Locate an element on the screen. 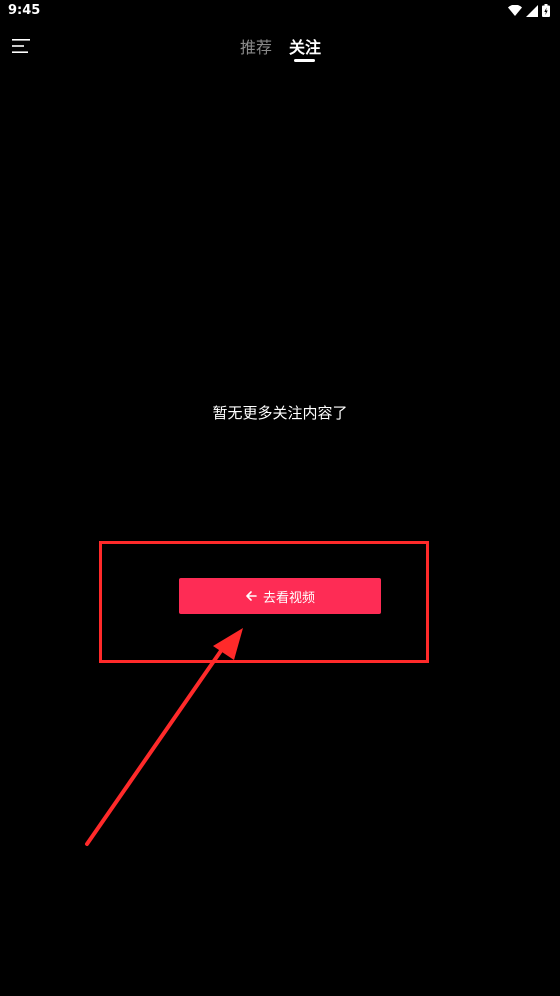 This screenshot has width=560, height=996. wifi-icon is located at coordinates (515, 10).